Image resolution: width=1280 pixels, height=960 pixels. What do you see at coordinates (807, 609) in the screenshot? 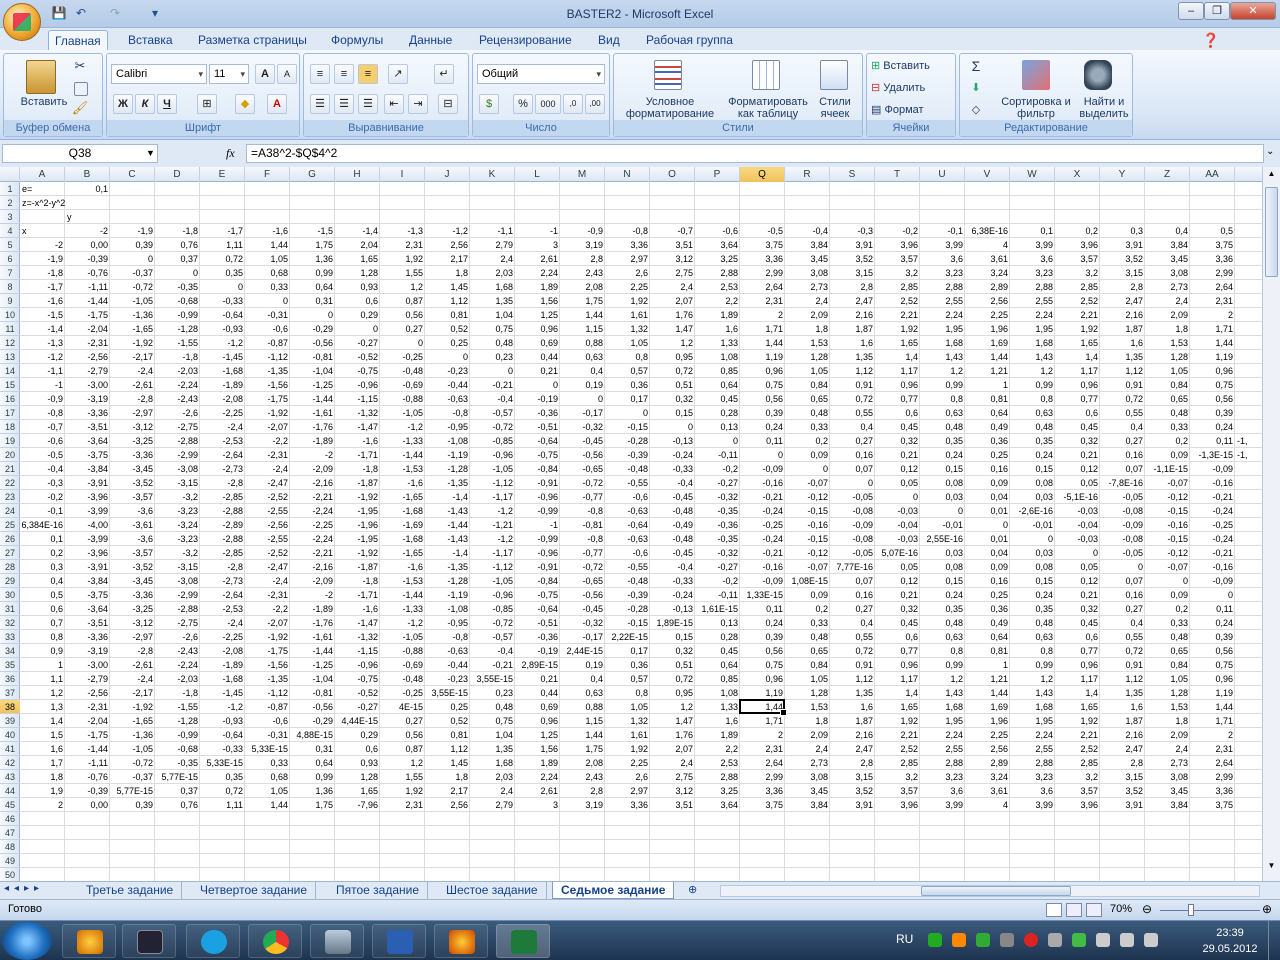
I see `cell-R31: 0,2` at bounding box center [807, 609].